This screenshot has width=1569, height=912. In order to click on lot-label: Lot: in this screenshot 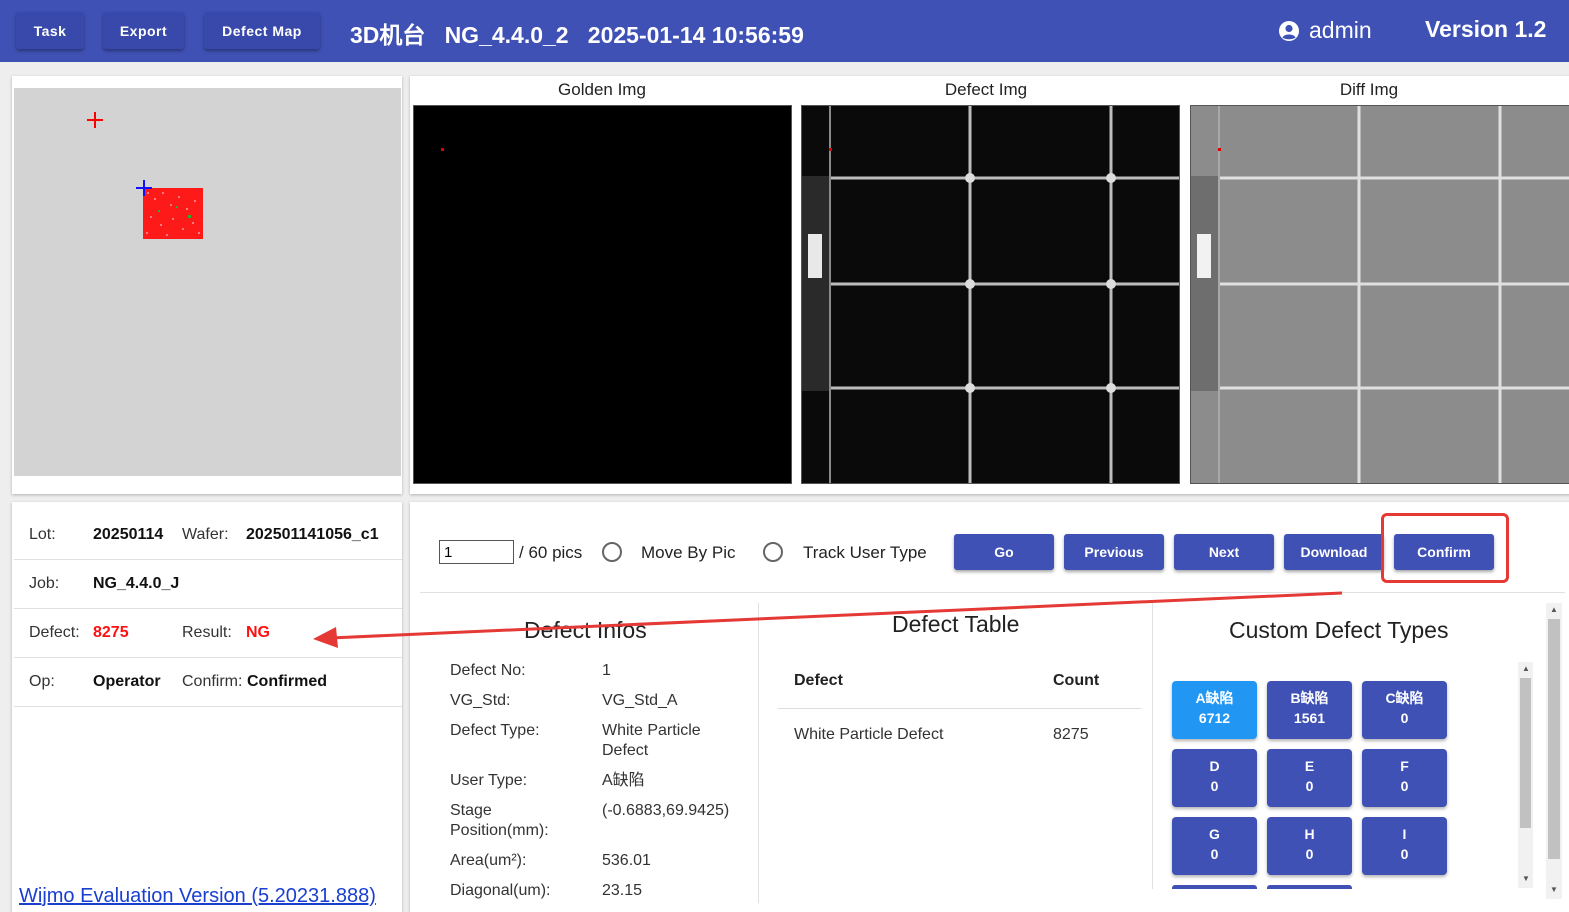, I will do `click(42, 534)`.